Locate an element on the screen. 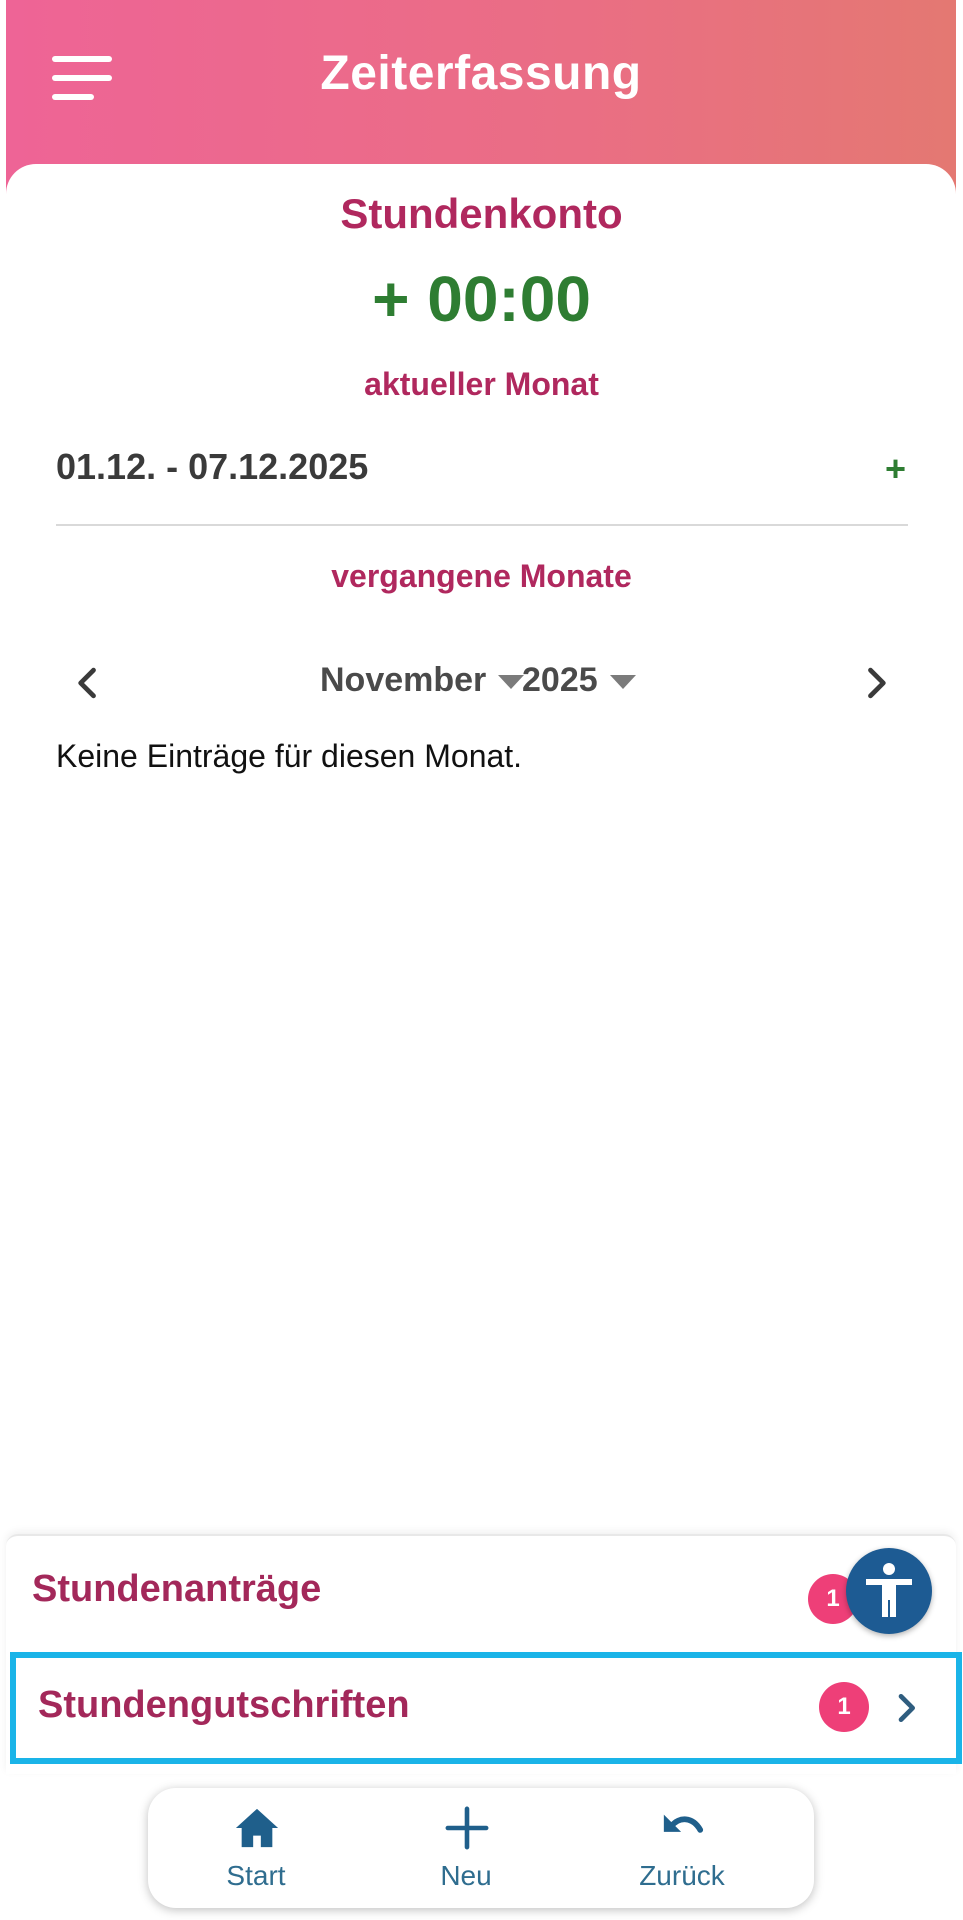 This screenshot has height=1920, width=963. stundenkonto-title: Stundenkonto is located at coordinates (481, 213).